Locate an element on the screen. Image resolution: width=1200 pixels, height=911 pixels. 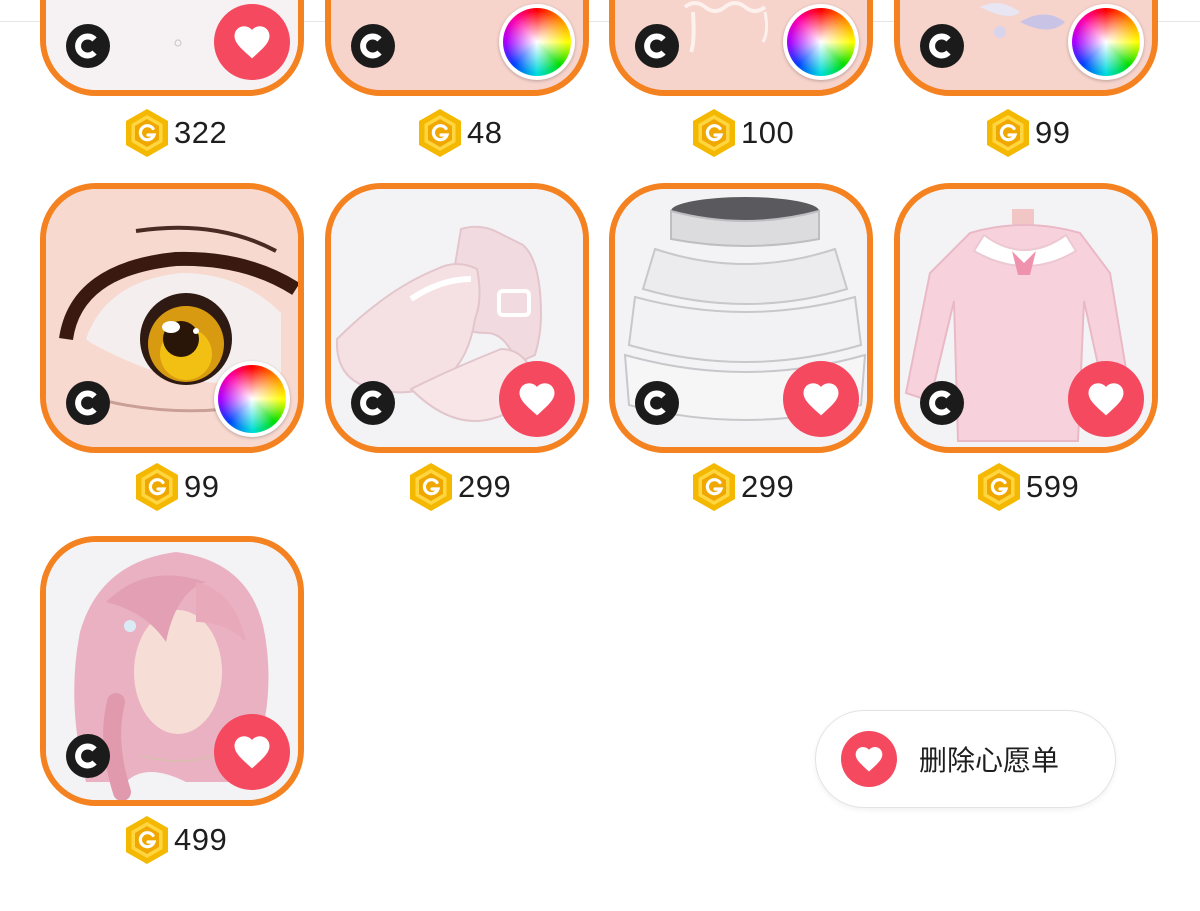
item-card-eye is located at coordinates (172, 318).